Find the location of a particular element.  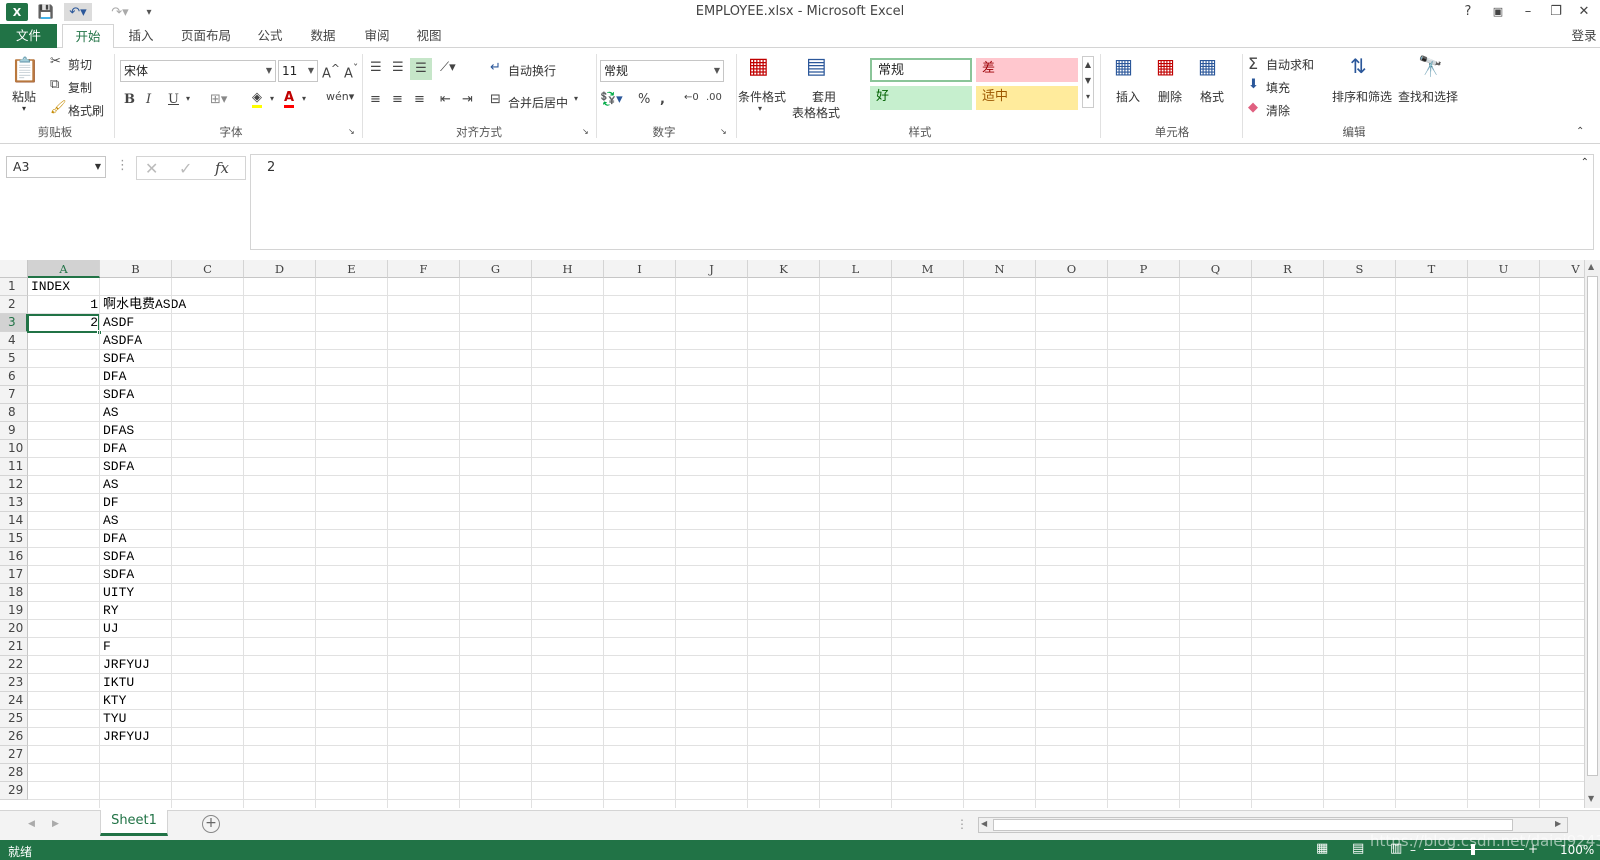

scroll-sheets-right-icon: ▶ is located at coordinates (55, 824).